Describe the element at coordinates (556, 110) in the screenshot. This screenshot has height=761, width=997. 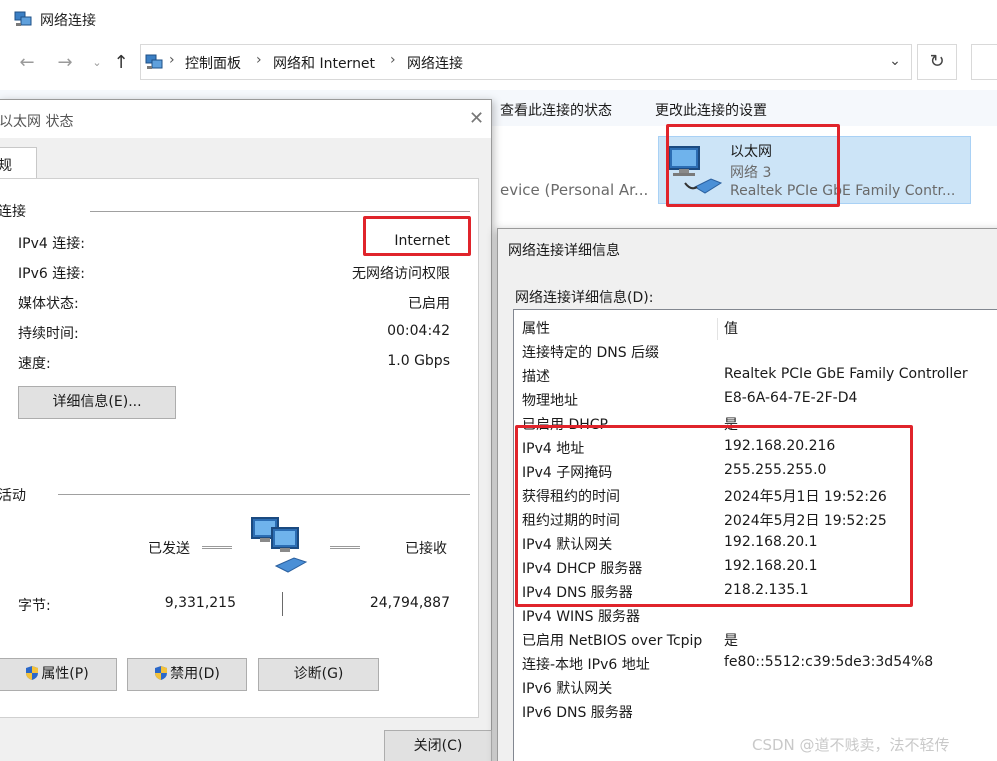
I see `view-status-command: 查看此连接的状态` at that location.